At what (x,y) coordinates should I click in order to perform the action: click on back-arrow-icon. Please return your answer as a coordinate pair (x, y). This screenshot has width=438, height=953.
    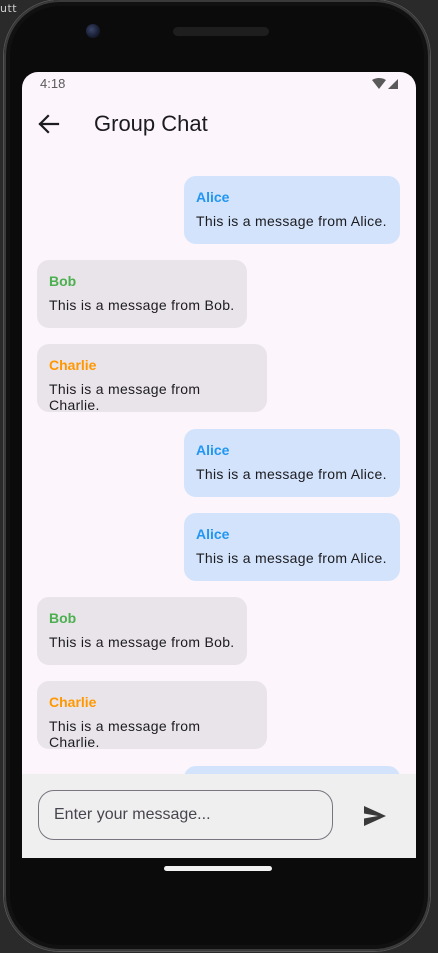
    Looking at the image, I should click on (49, 124).